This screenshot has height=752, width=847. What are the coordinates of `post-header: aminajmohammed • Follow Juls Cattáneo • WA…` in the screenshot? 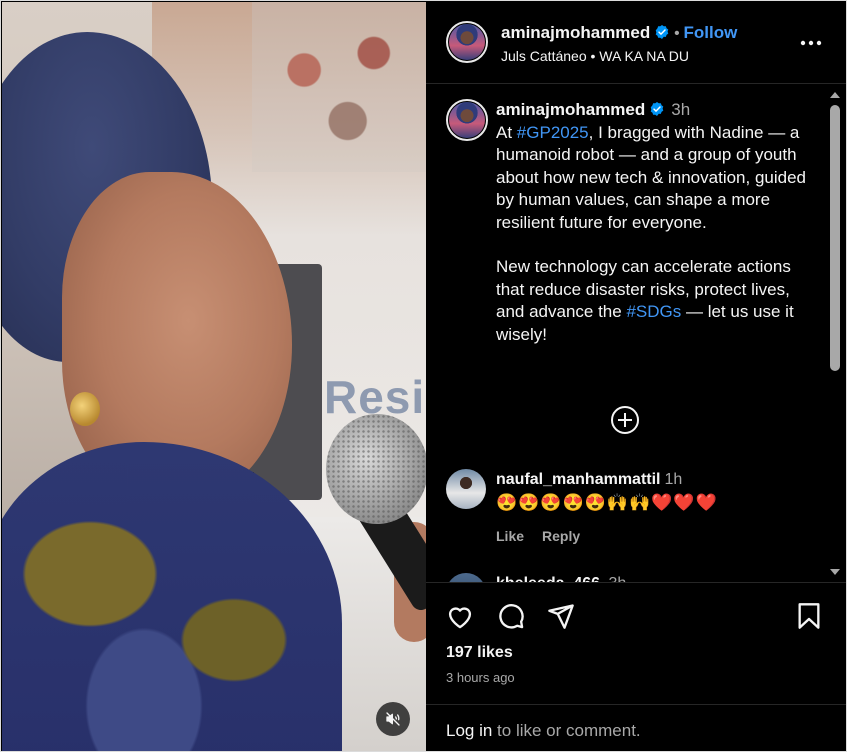 It's located at (636, 43).